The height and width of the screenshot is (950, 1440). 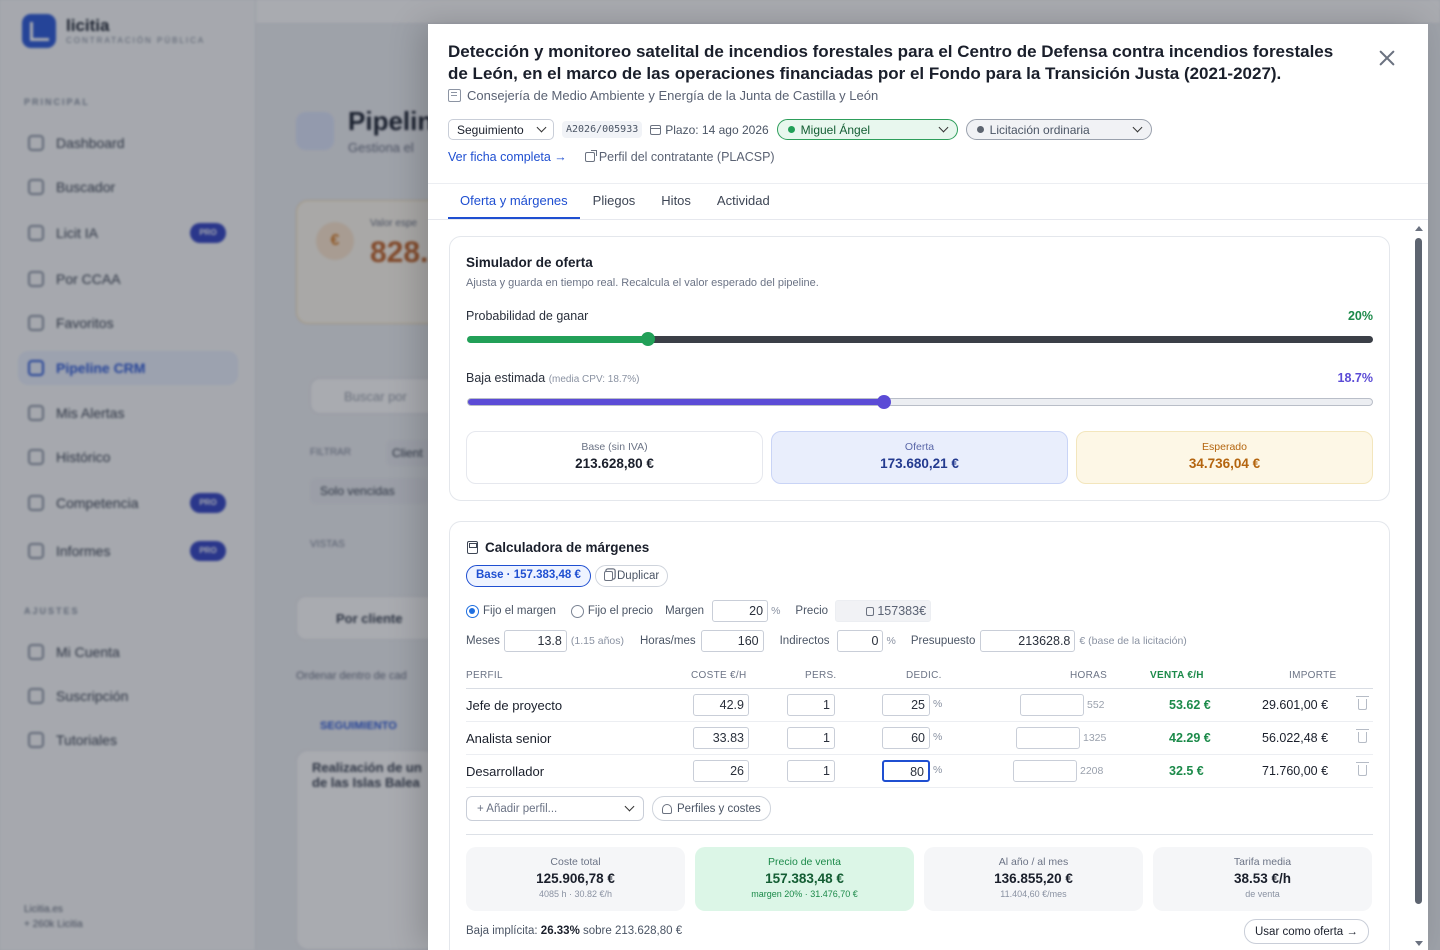 I want to click on duplicar-label: Duplicar, so click(x=638, y=576).